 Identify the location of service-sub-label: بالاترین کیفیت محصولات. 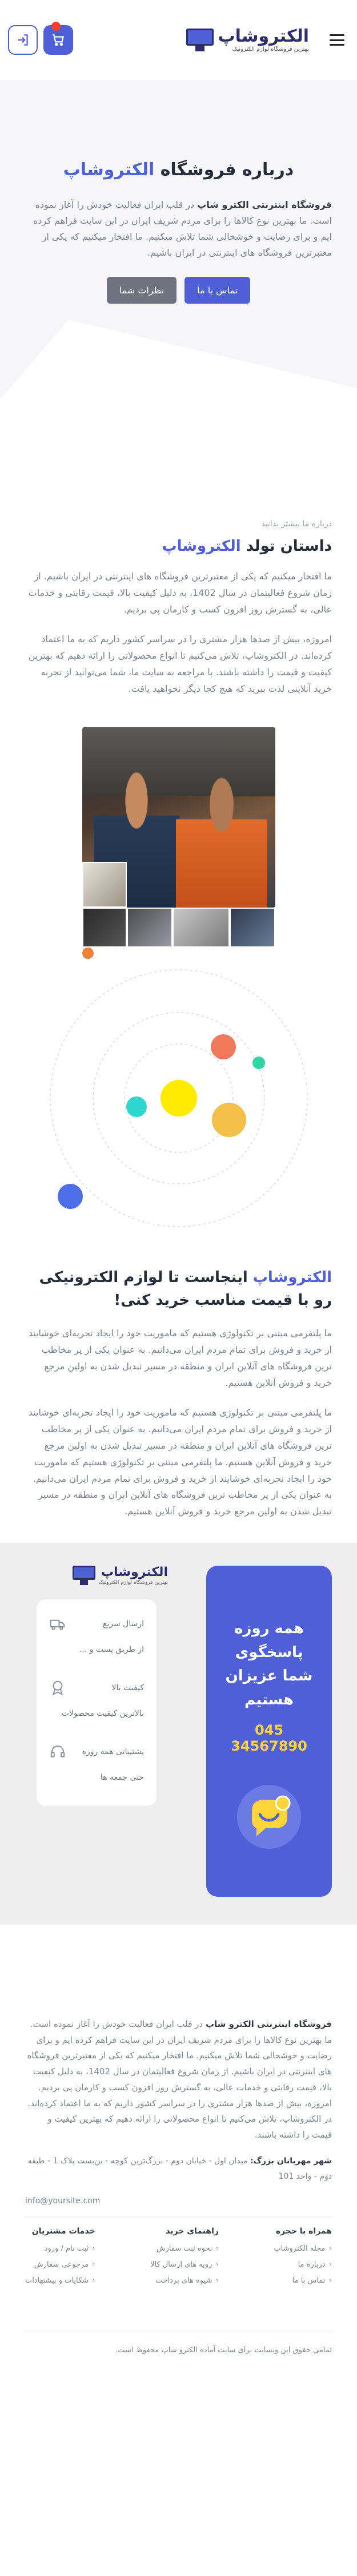
(103, 1714).